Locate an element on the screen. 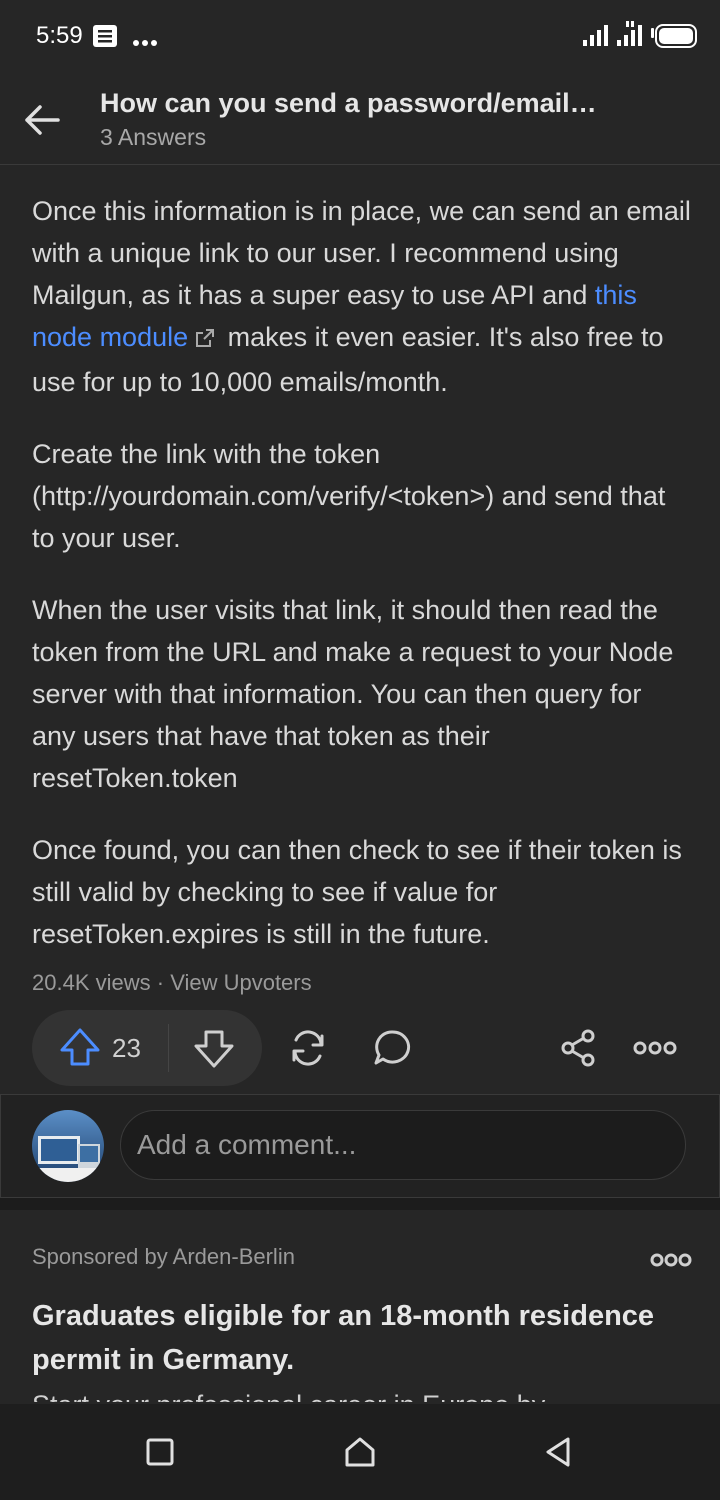 The image size is (720, 1500). share-repost-button is located at coordinates (308, 1048).